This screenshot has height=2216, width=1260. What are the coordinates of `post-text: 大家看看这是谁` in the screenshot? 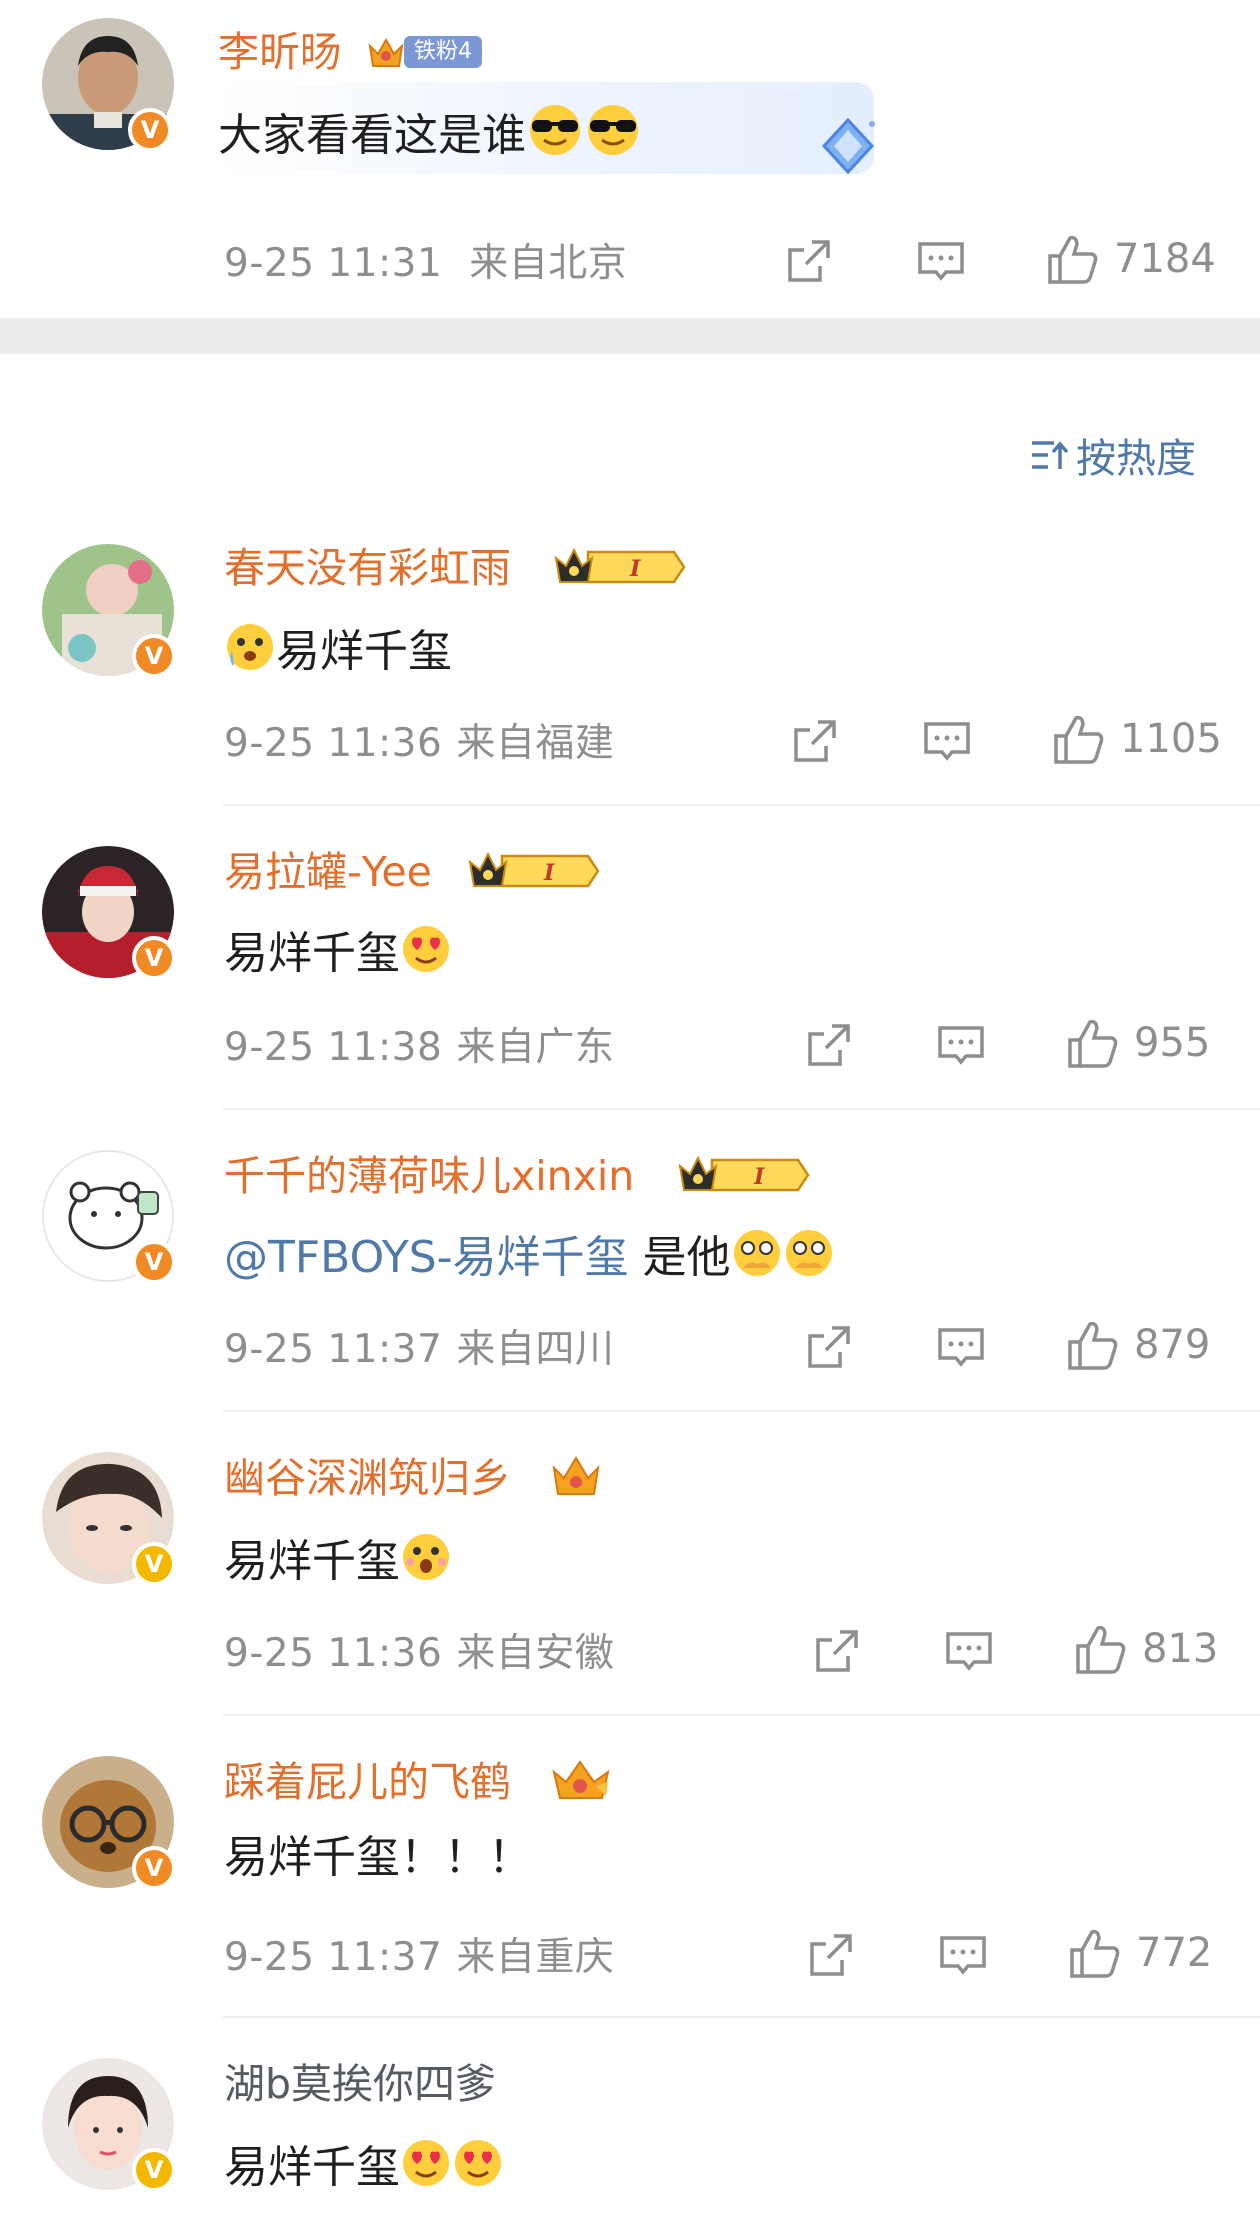 It's located at (430, 134).